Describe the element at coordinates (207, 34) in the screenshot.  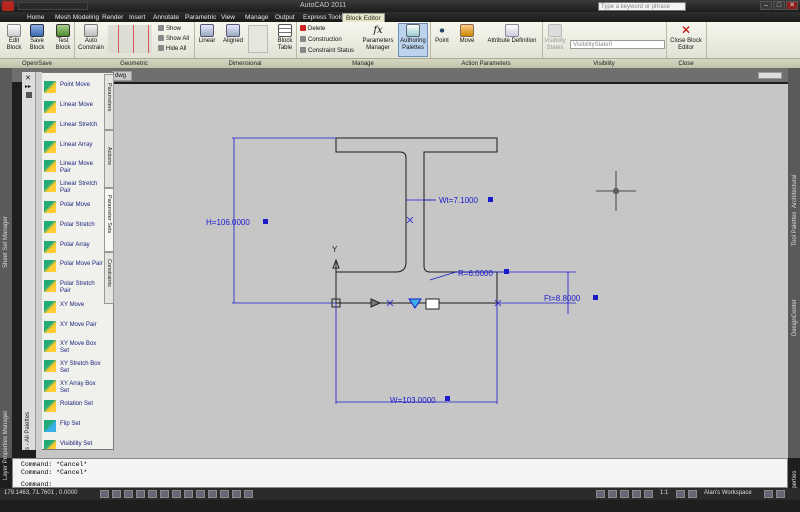
I see `linear-button: Linear` at that location.